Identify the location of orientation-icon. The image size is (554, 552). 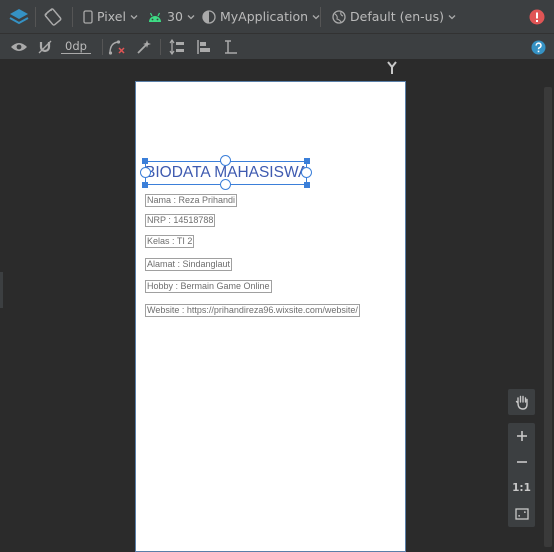
(53, 17).